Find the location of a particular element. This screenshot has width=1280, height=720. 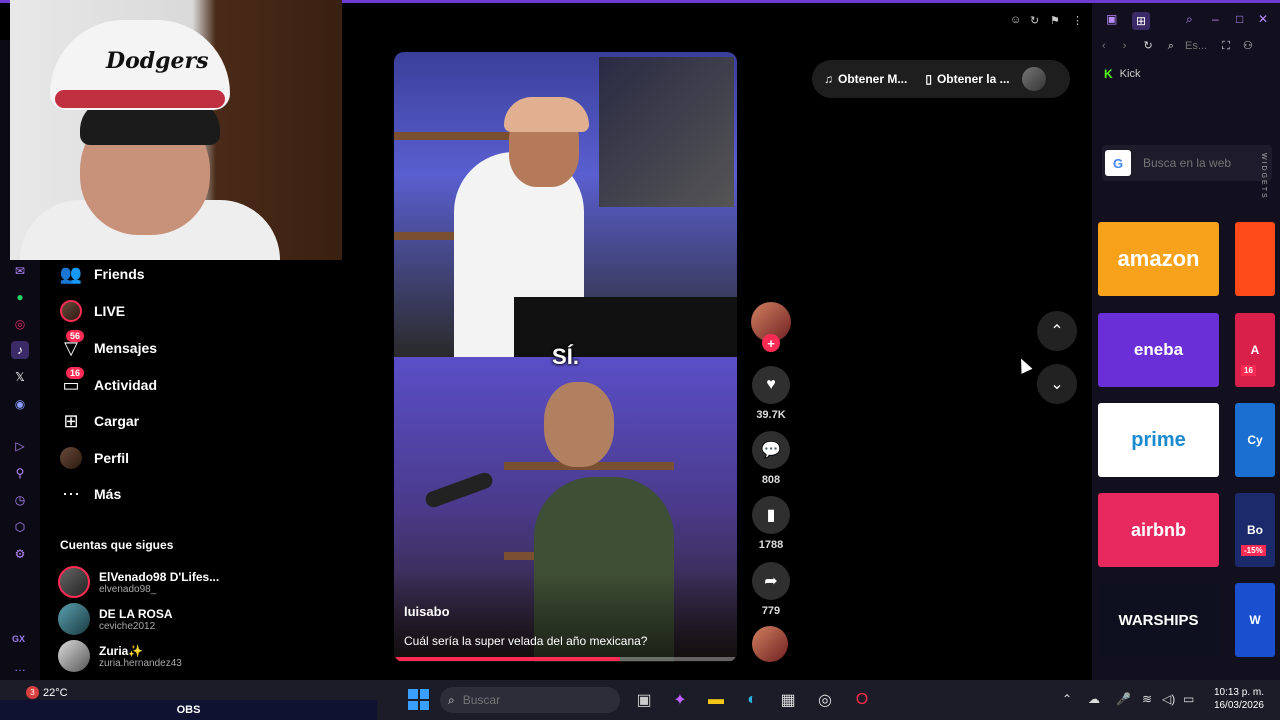

tile-label: Bo is located at coordinates (1255, 530).